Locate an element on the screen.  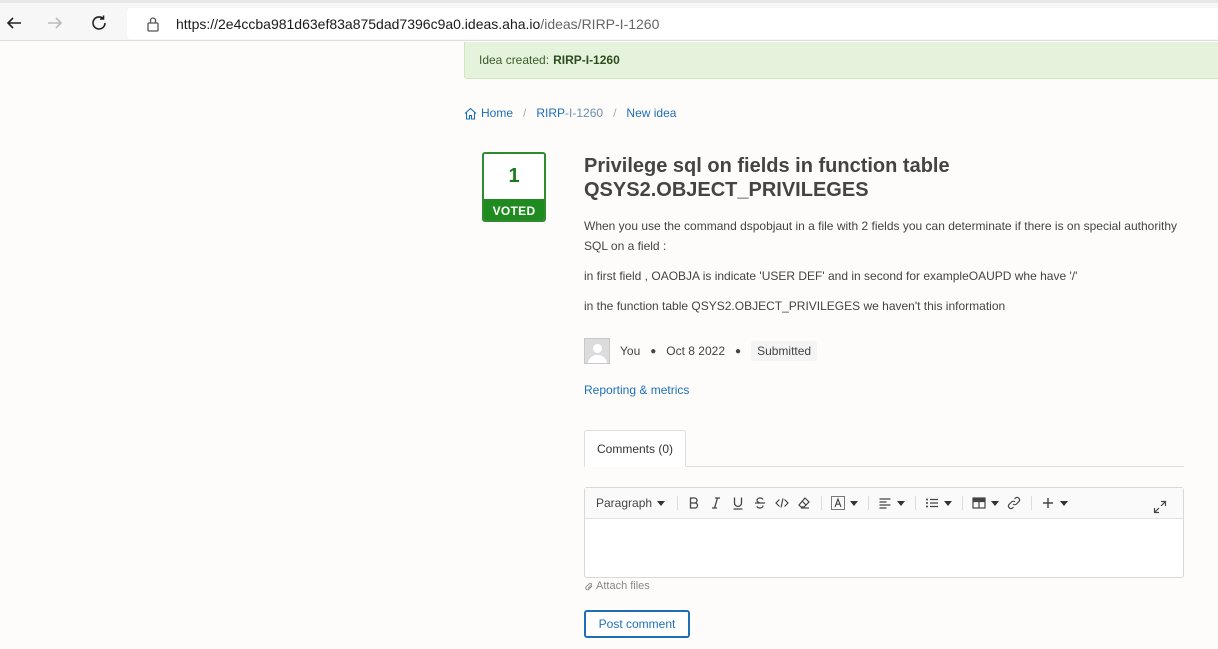
text-color-dropdown is located at coordinates (845, 503).